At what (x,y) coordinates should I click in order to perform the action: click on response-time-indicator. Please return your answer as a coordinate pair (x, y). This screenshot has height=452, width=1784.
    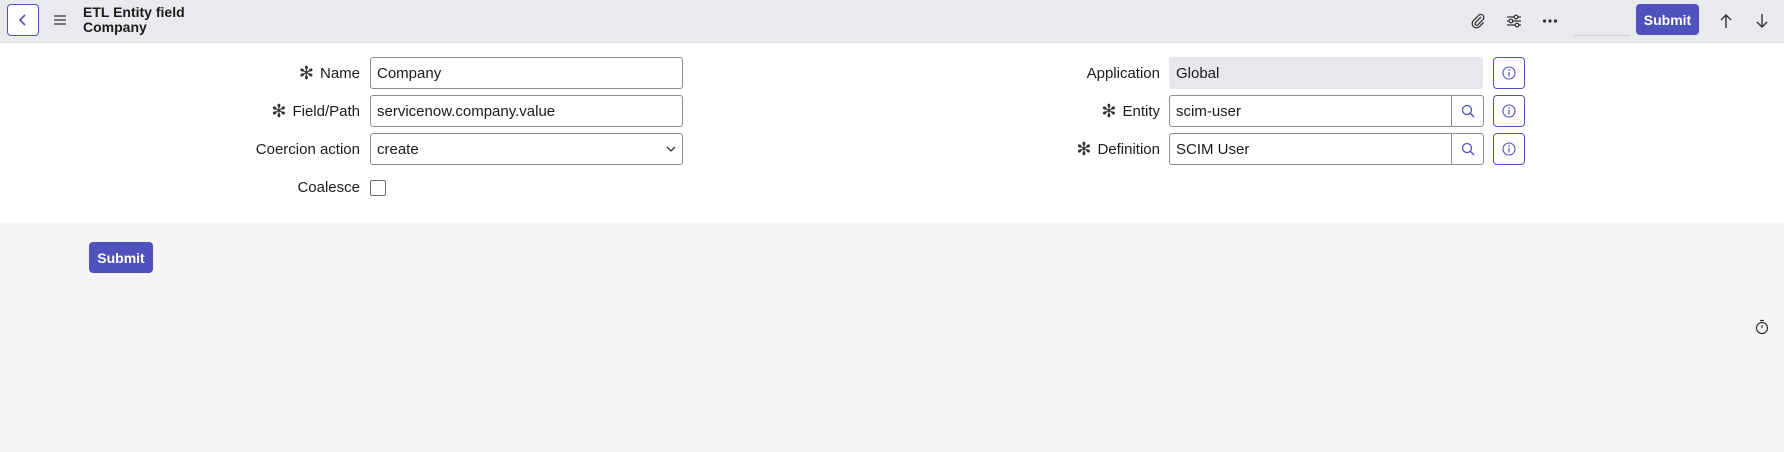
    Looking at the image, I should click on (1762, 327).